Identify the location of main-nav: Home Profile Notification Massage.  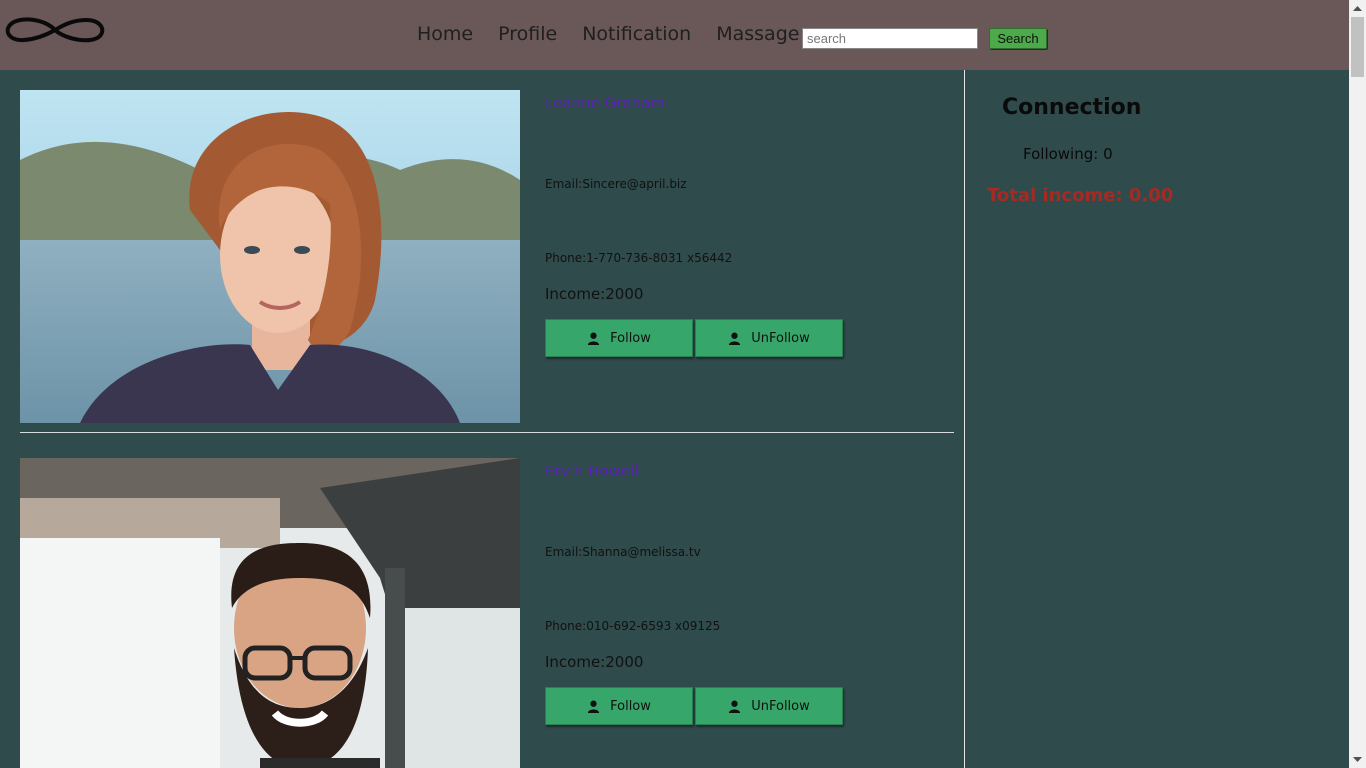
(620, 34).